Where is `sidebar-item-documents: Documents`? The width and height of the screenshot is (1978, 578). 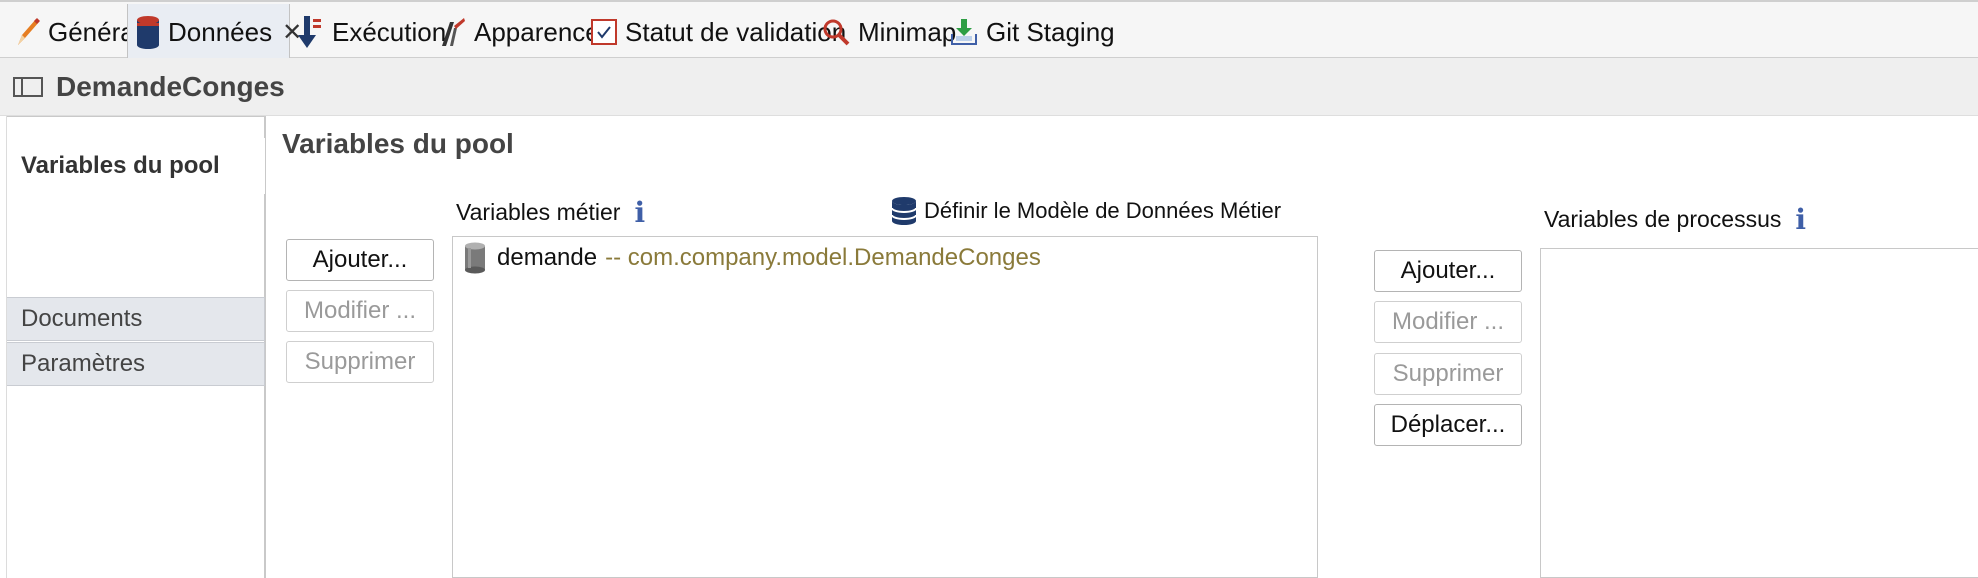 sidebar-item-documents: Documents is located at coordinates (136, 319).